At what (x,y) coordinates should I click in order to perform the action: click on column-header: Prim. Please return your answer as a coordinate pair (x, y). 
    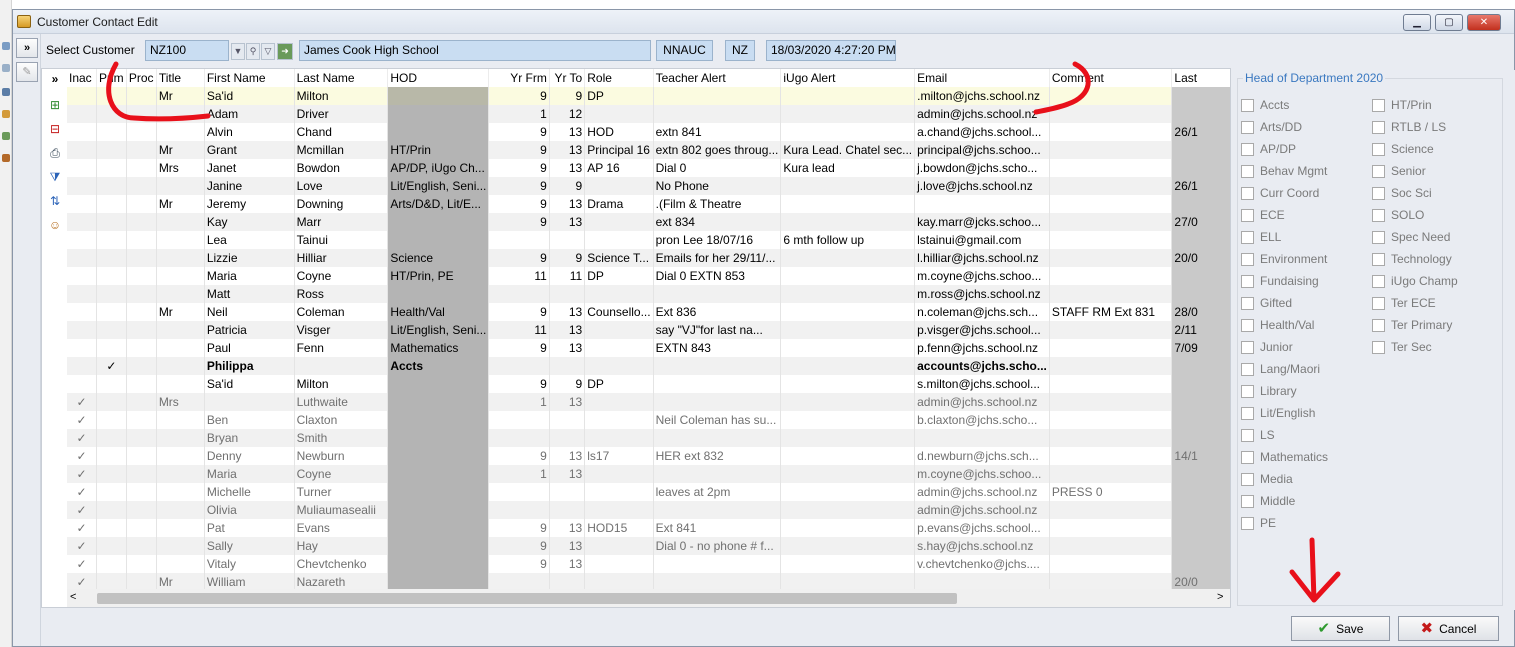
    Looking at the image, I should click on (111, 78).